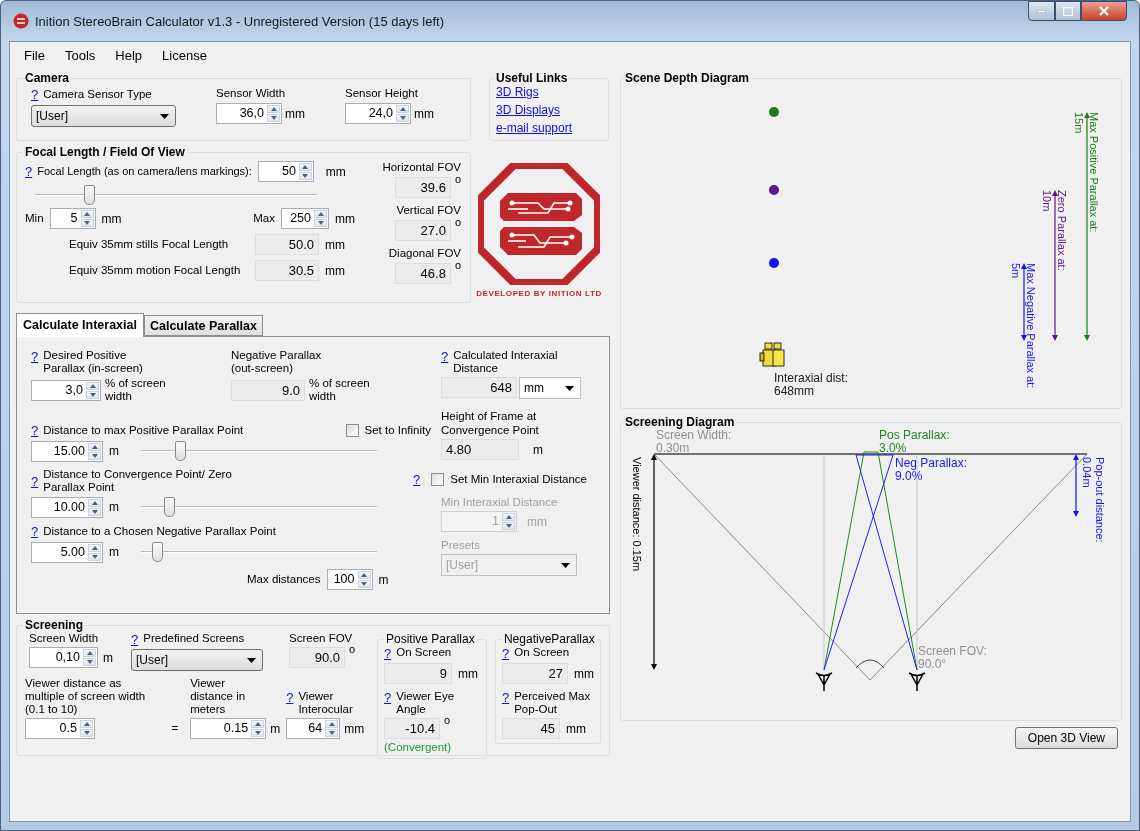 This screenshot has height=831, width=1140. Describe the element at coordinates (34, 55) in the screenshot. I see `menu-item: File` at that location.